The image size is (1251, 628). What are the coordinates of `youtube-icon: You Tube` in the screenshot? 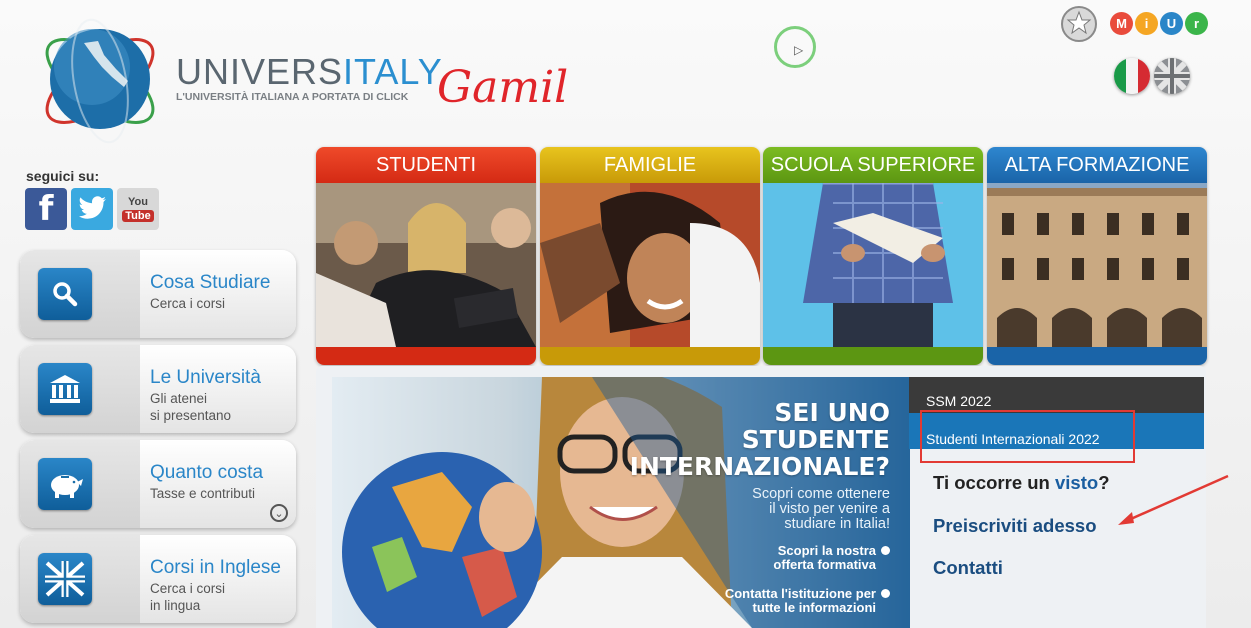 It's located at (138, 209).